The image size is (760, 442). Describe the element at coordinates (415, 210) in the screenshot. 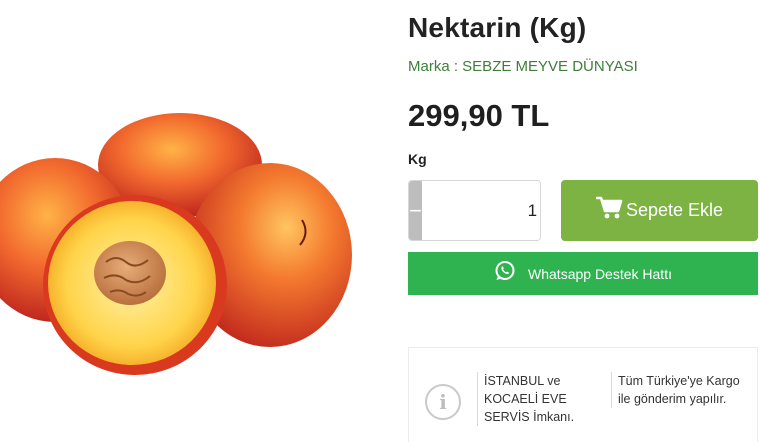

I see `quantity-decrease-button: −` at that location.